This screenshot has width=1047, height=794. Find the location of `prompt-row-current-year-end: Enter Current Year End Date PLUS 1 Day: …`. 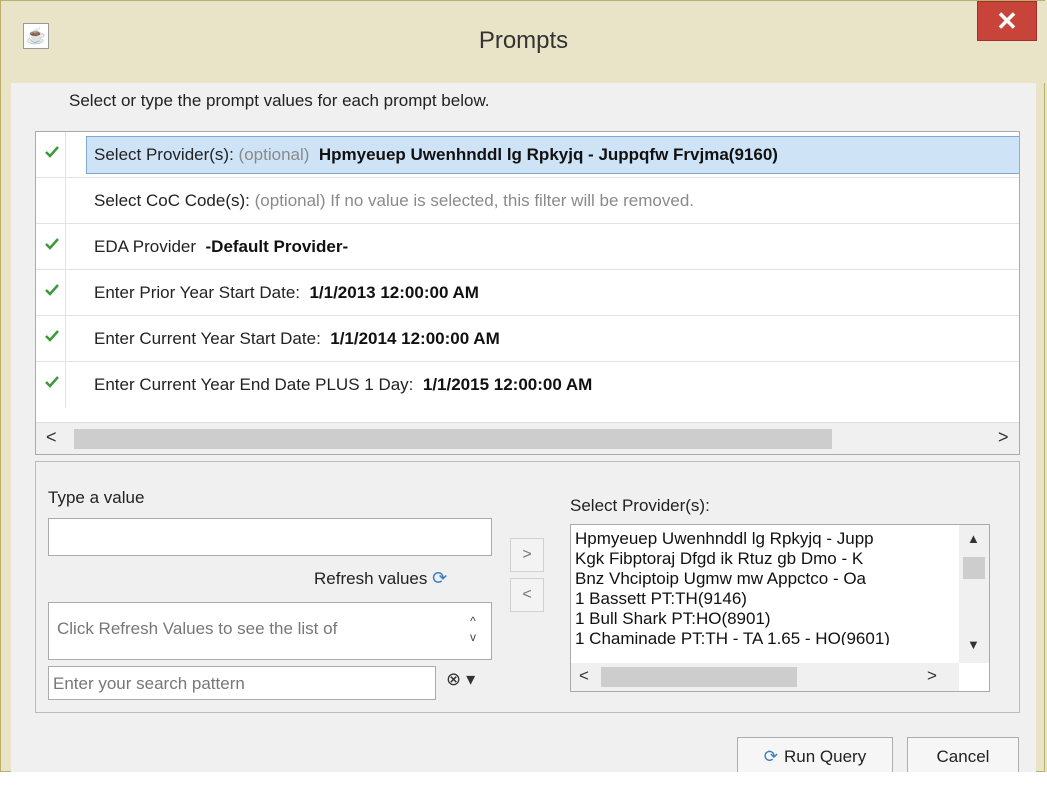

prompt-row-current-year-end: Enter Current Year End Date PLUS 1 Day: … is located at coordinates (527, 385).